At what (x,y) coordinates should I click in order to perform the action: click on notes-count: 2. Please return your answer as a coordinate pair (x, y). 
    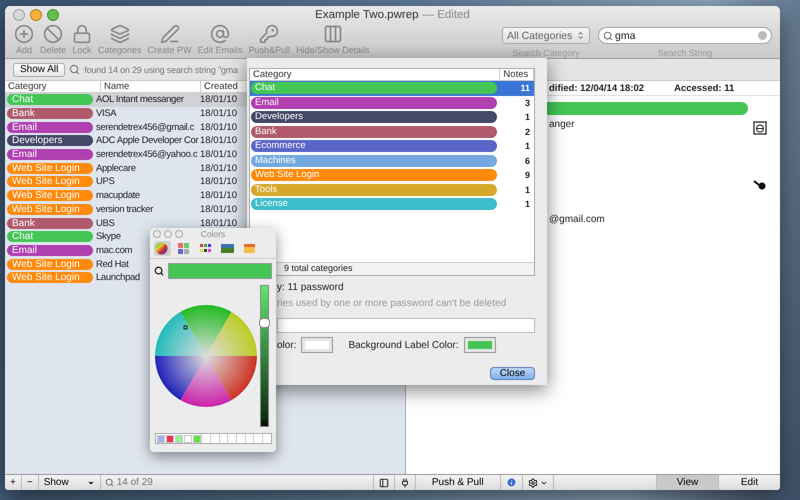
    Looking at the image, I should click on (527, 131).